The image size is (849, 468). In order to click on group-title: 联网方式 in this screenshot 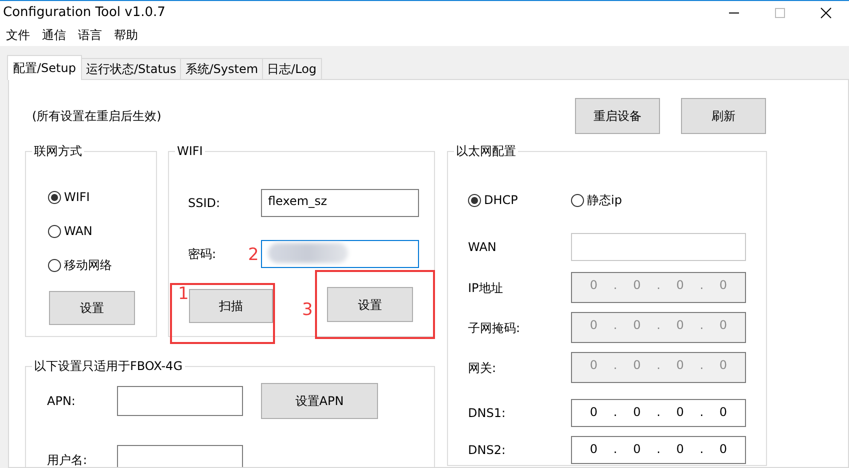, I will do `click(58, 151)`.